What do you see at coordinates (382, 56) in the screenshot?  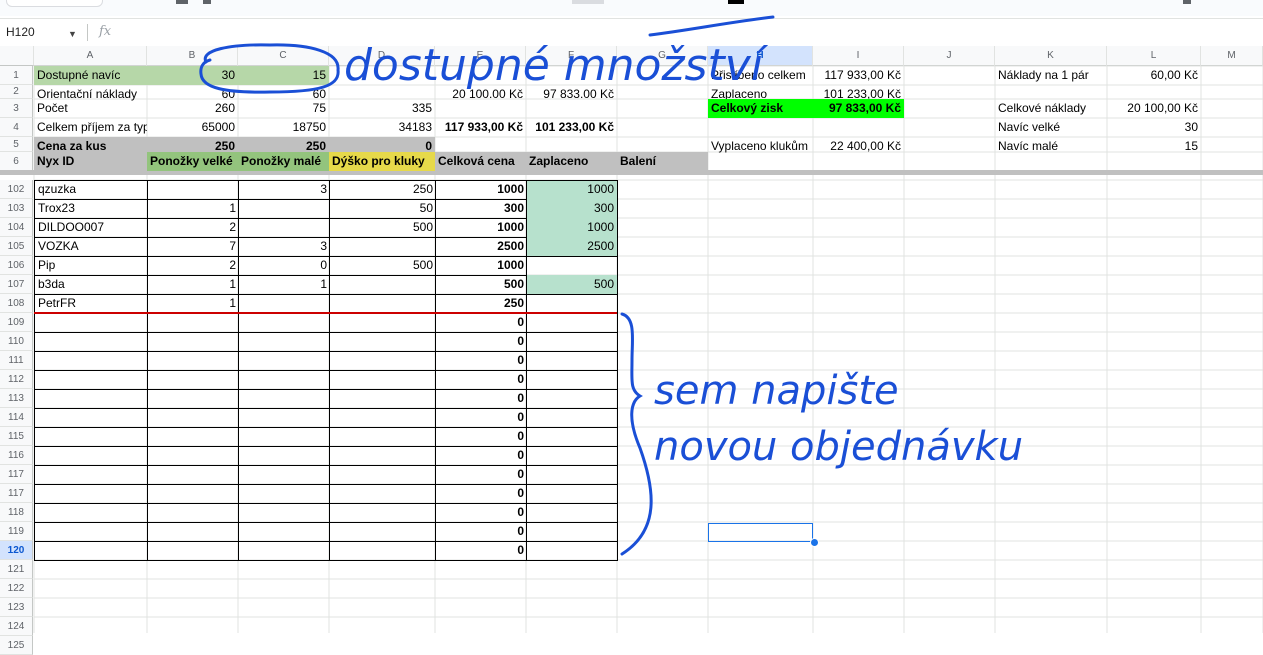 I see `column-header-d: D` at bounding box center [382, 56].